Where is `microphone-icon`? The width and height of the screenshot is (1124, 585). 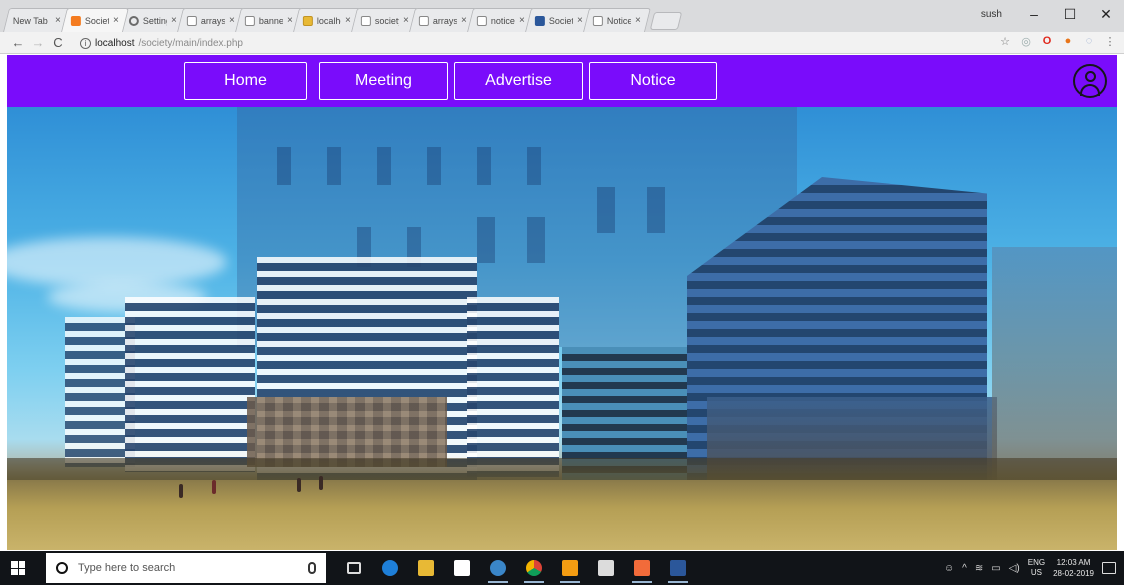
microphone-icon is located at coordinates (312, 568).